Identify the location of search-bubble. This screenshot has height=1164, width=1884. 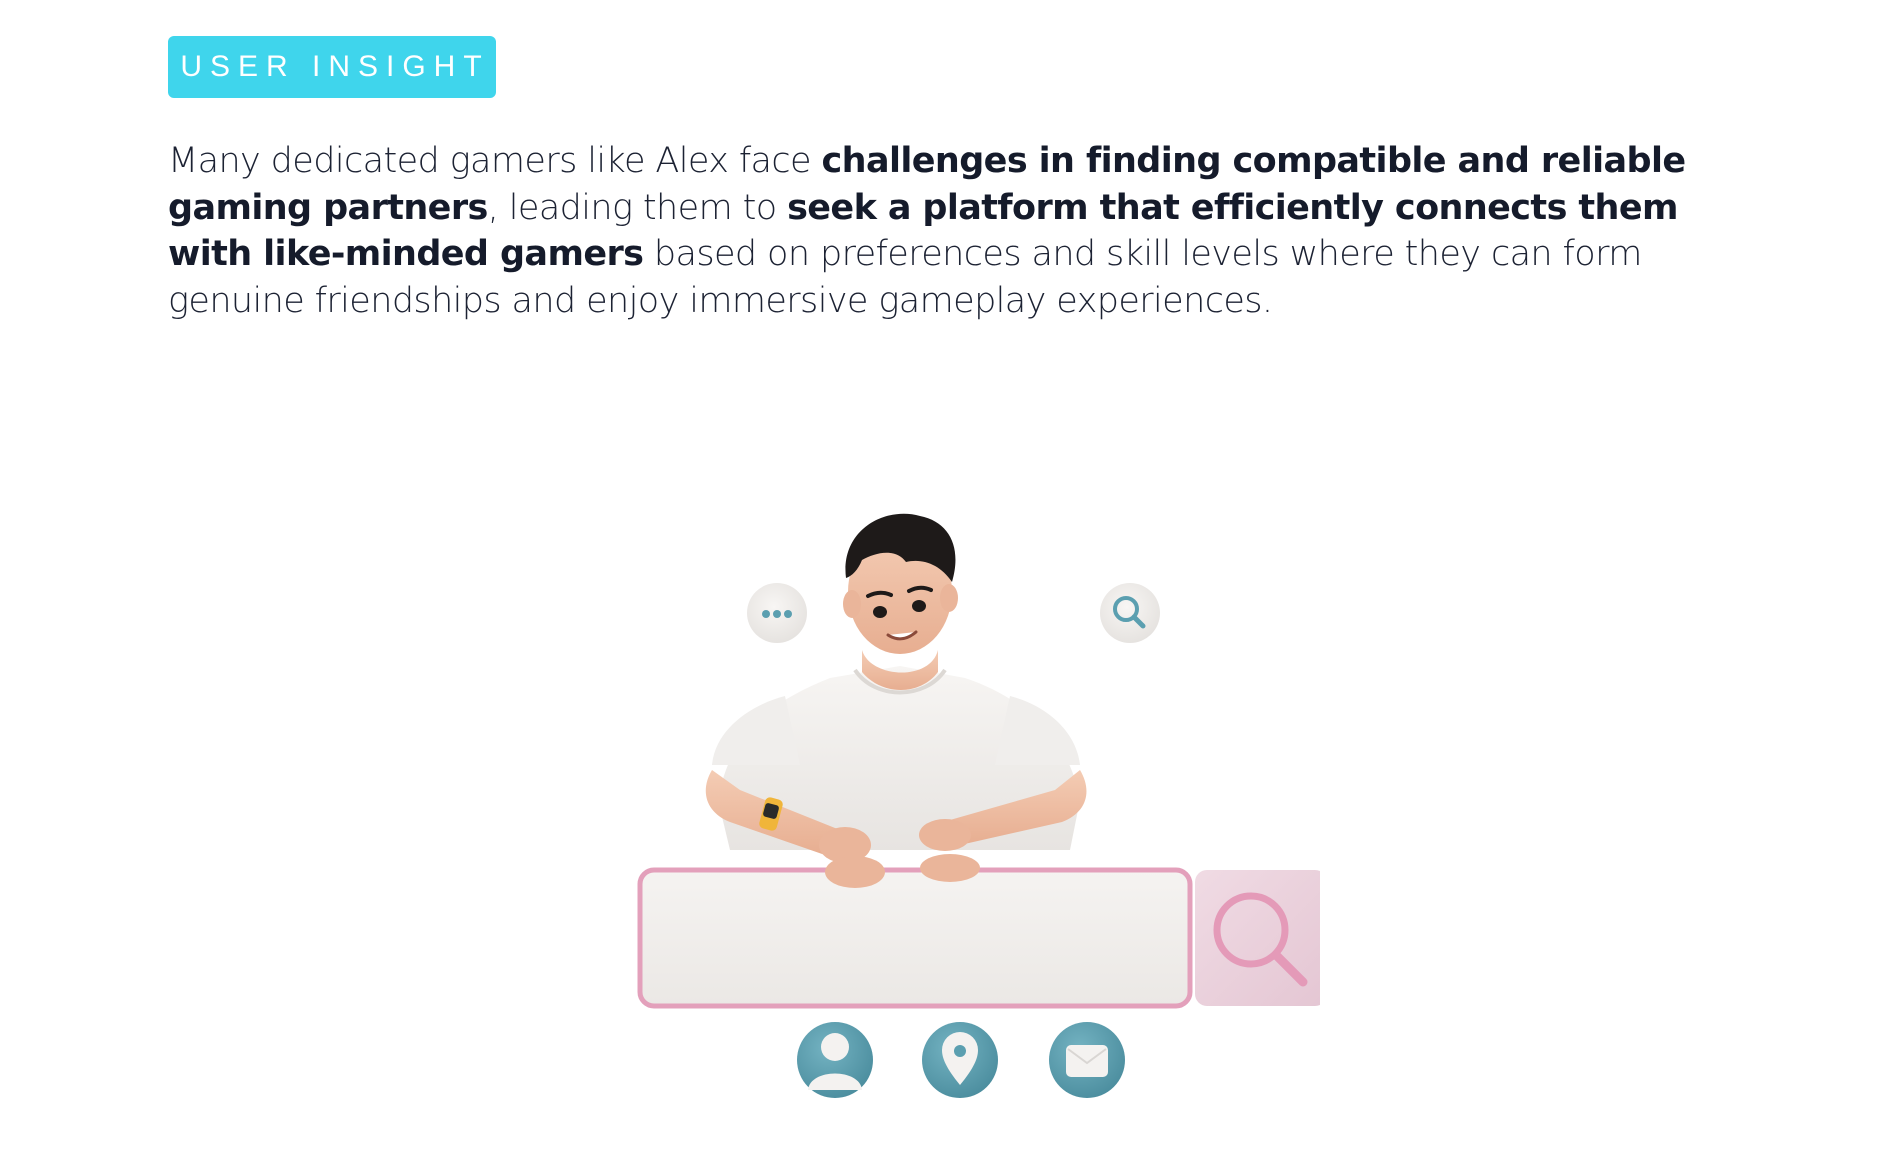
(1130, 613).